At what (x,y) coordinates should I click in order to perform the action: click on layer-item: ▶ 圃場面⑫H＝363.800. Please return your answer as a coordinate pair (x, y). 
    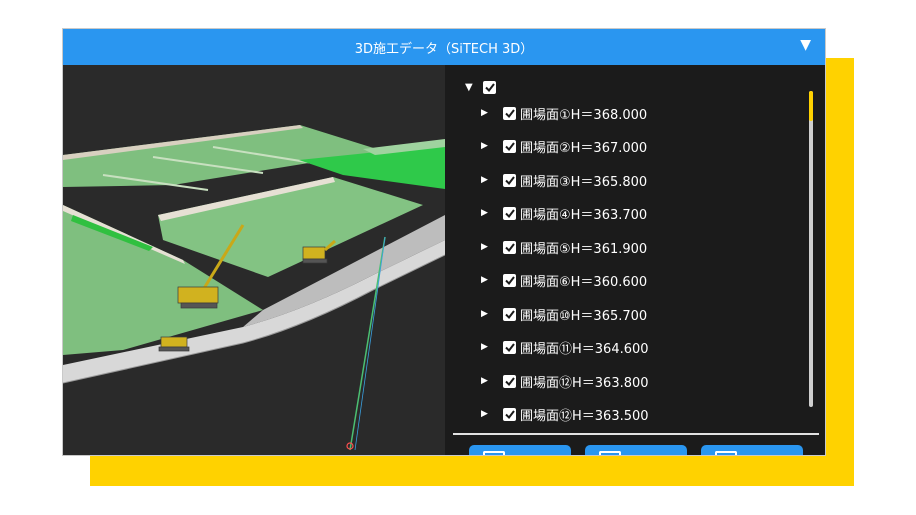
    Looking at the image, I should click on (565, 381).